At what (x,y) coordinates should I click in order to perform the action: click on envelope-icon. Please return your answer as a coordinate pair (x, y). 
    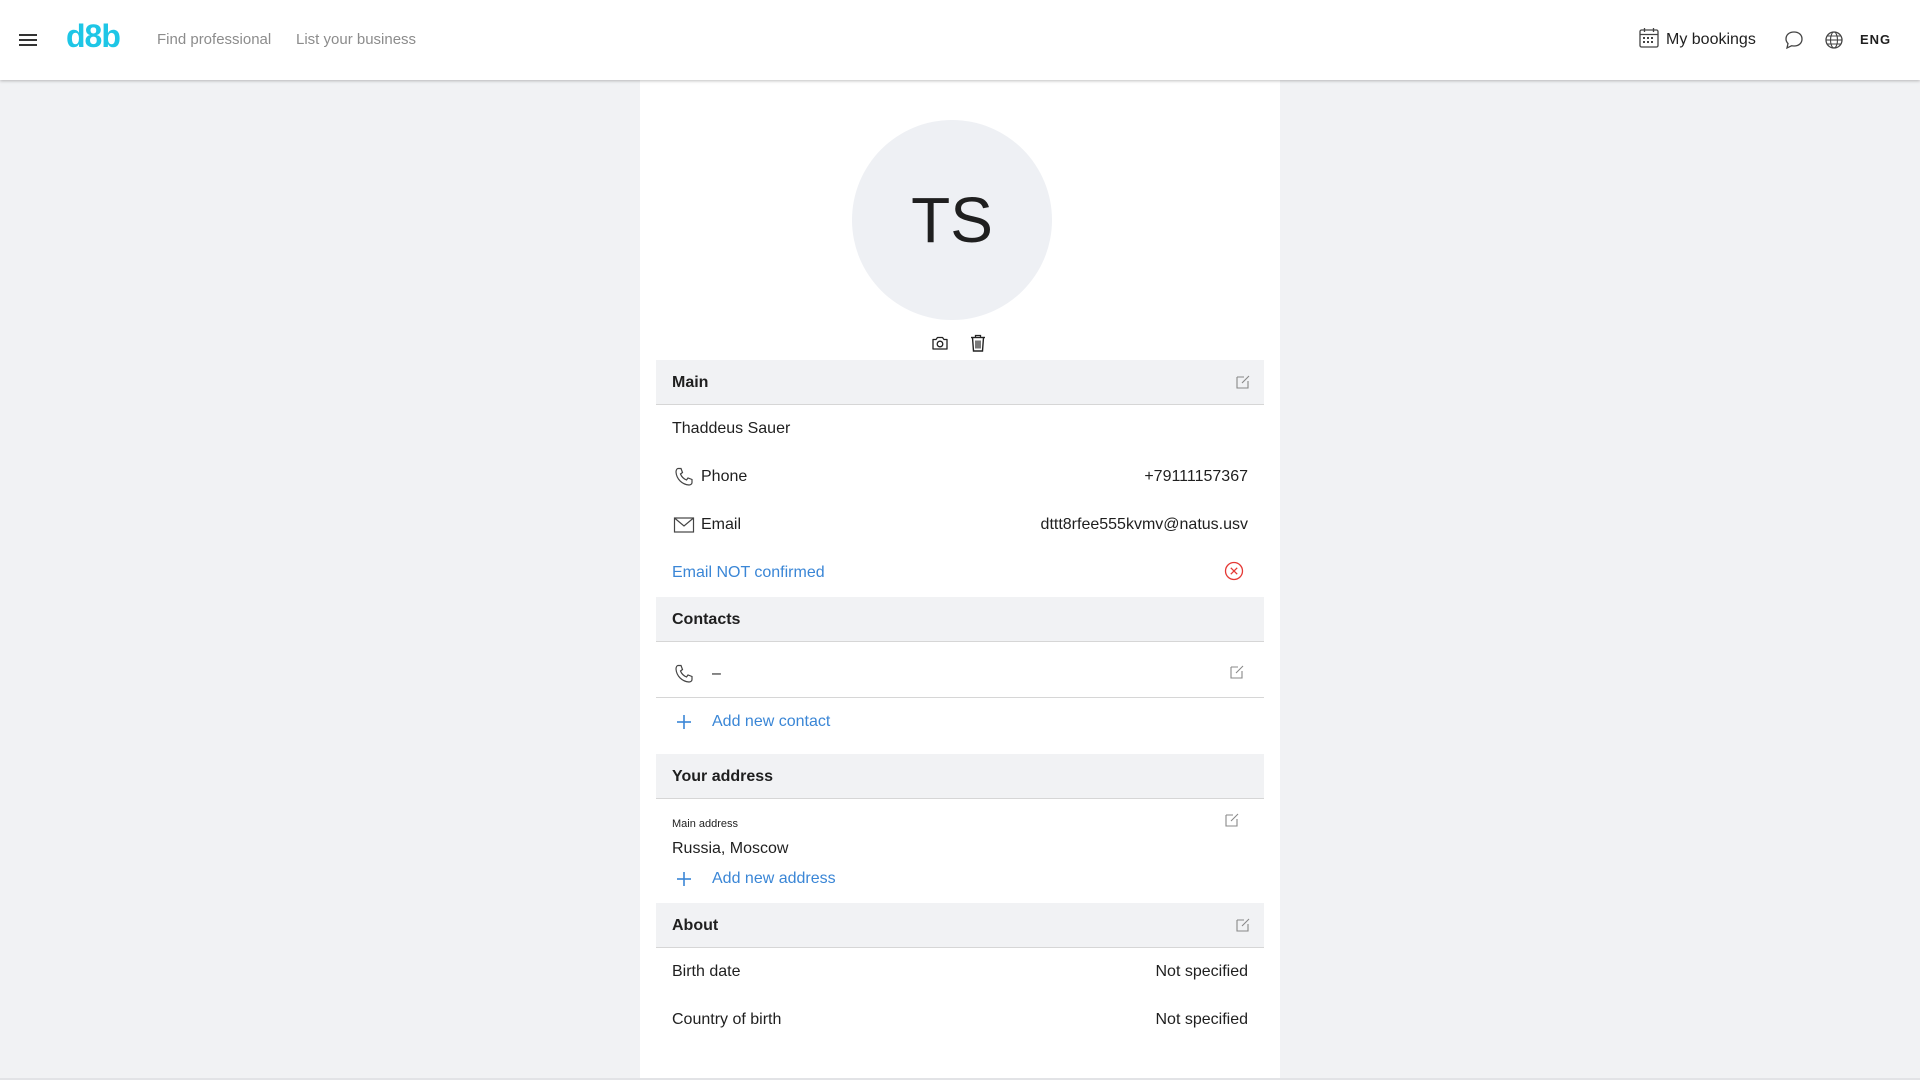
    Looking at the image, I should click on (684, 525).